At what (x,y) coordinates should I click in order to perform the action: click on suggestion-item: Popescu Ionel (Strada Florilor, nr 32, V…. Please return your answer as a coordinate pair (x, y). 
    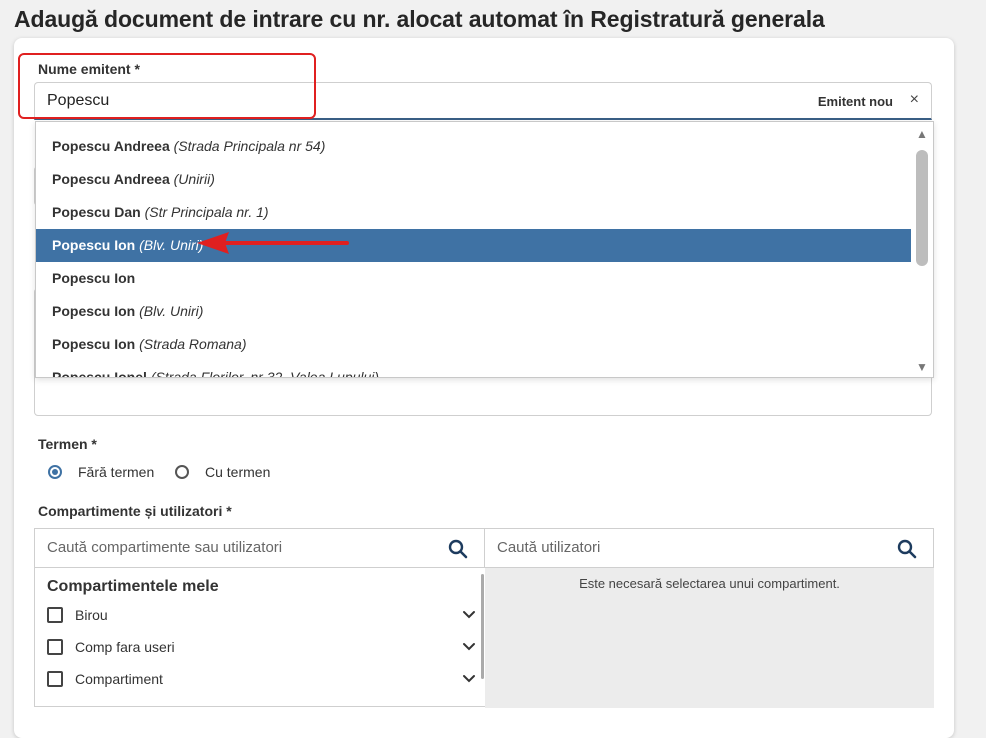
    Looking at the image, I should click on (473, 369).